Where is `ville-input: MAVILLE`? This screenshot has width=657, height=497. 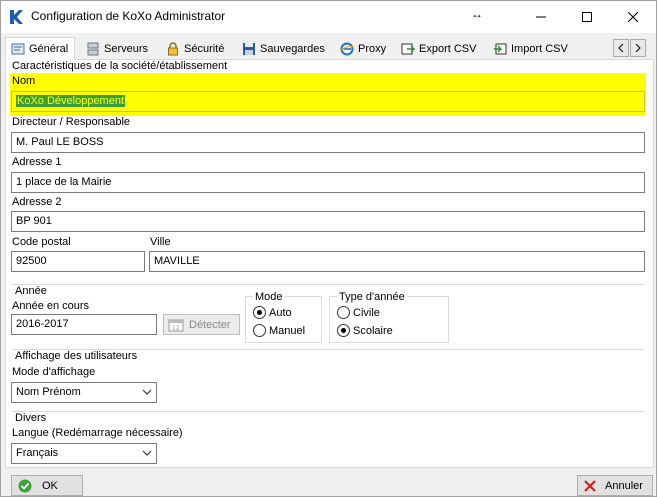 ville-input: MAVILLE is located at coordinates (397, 261).